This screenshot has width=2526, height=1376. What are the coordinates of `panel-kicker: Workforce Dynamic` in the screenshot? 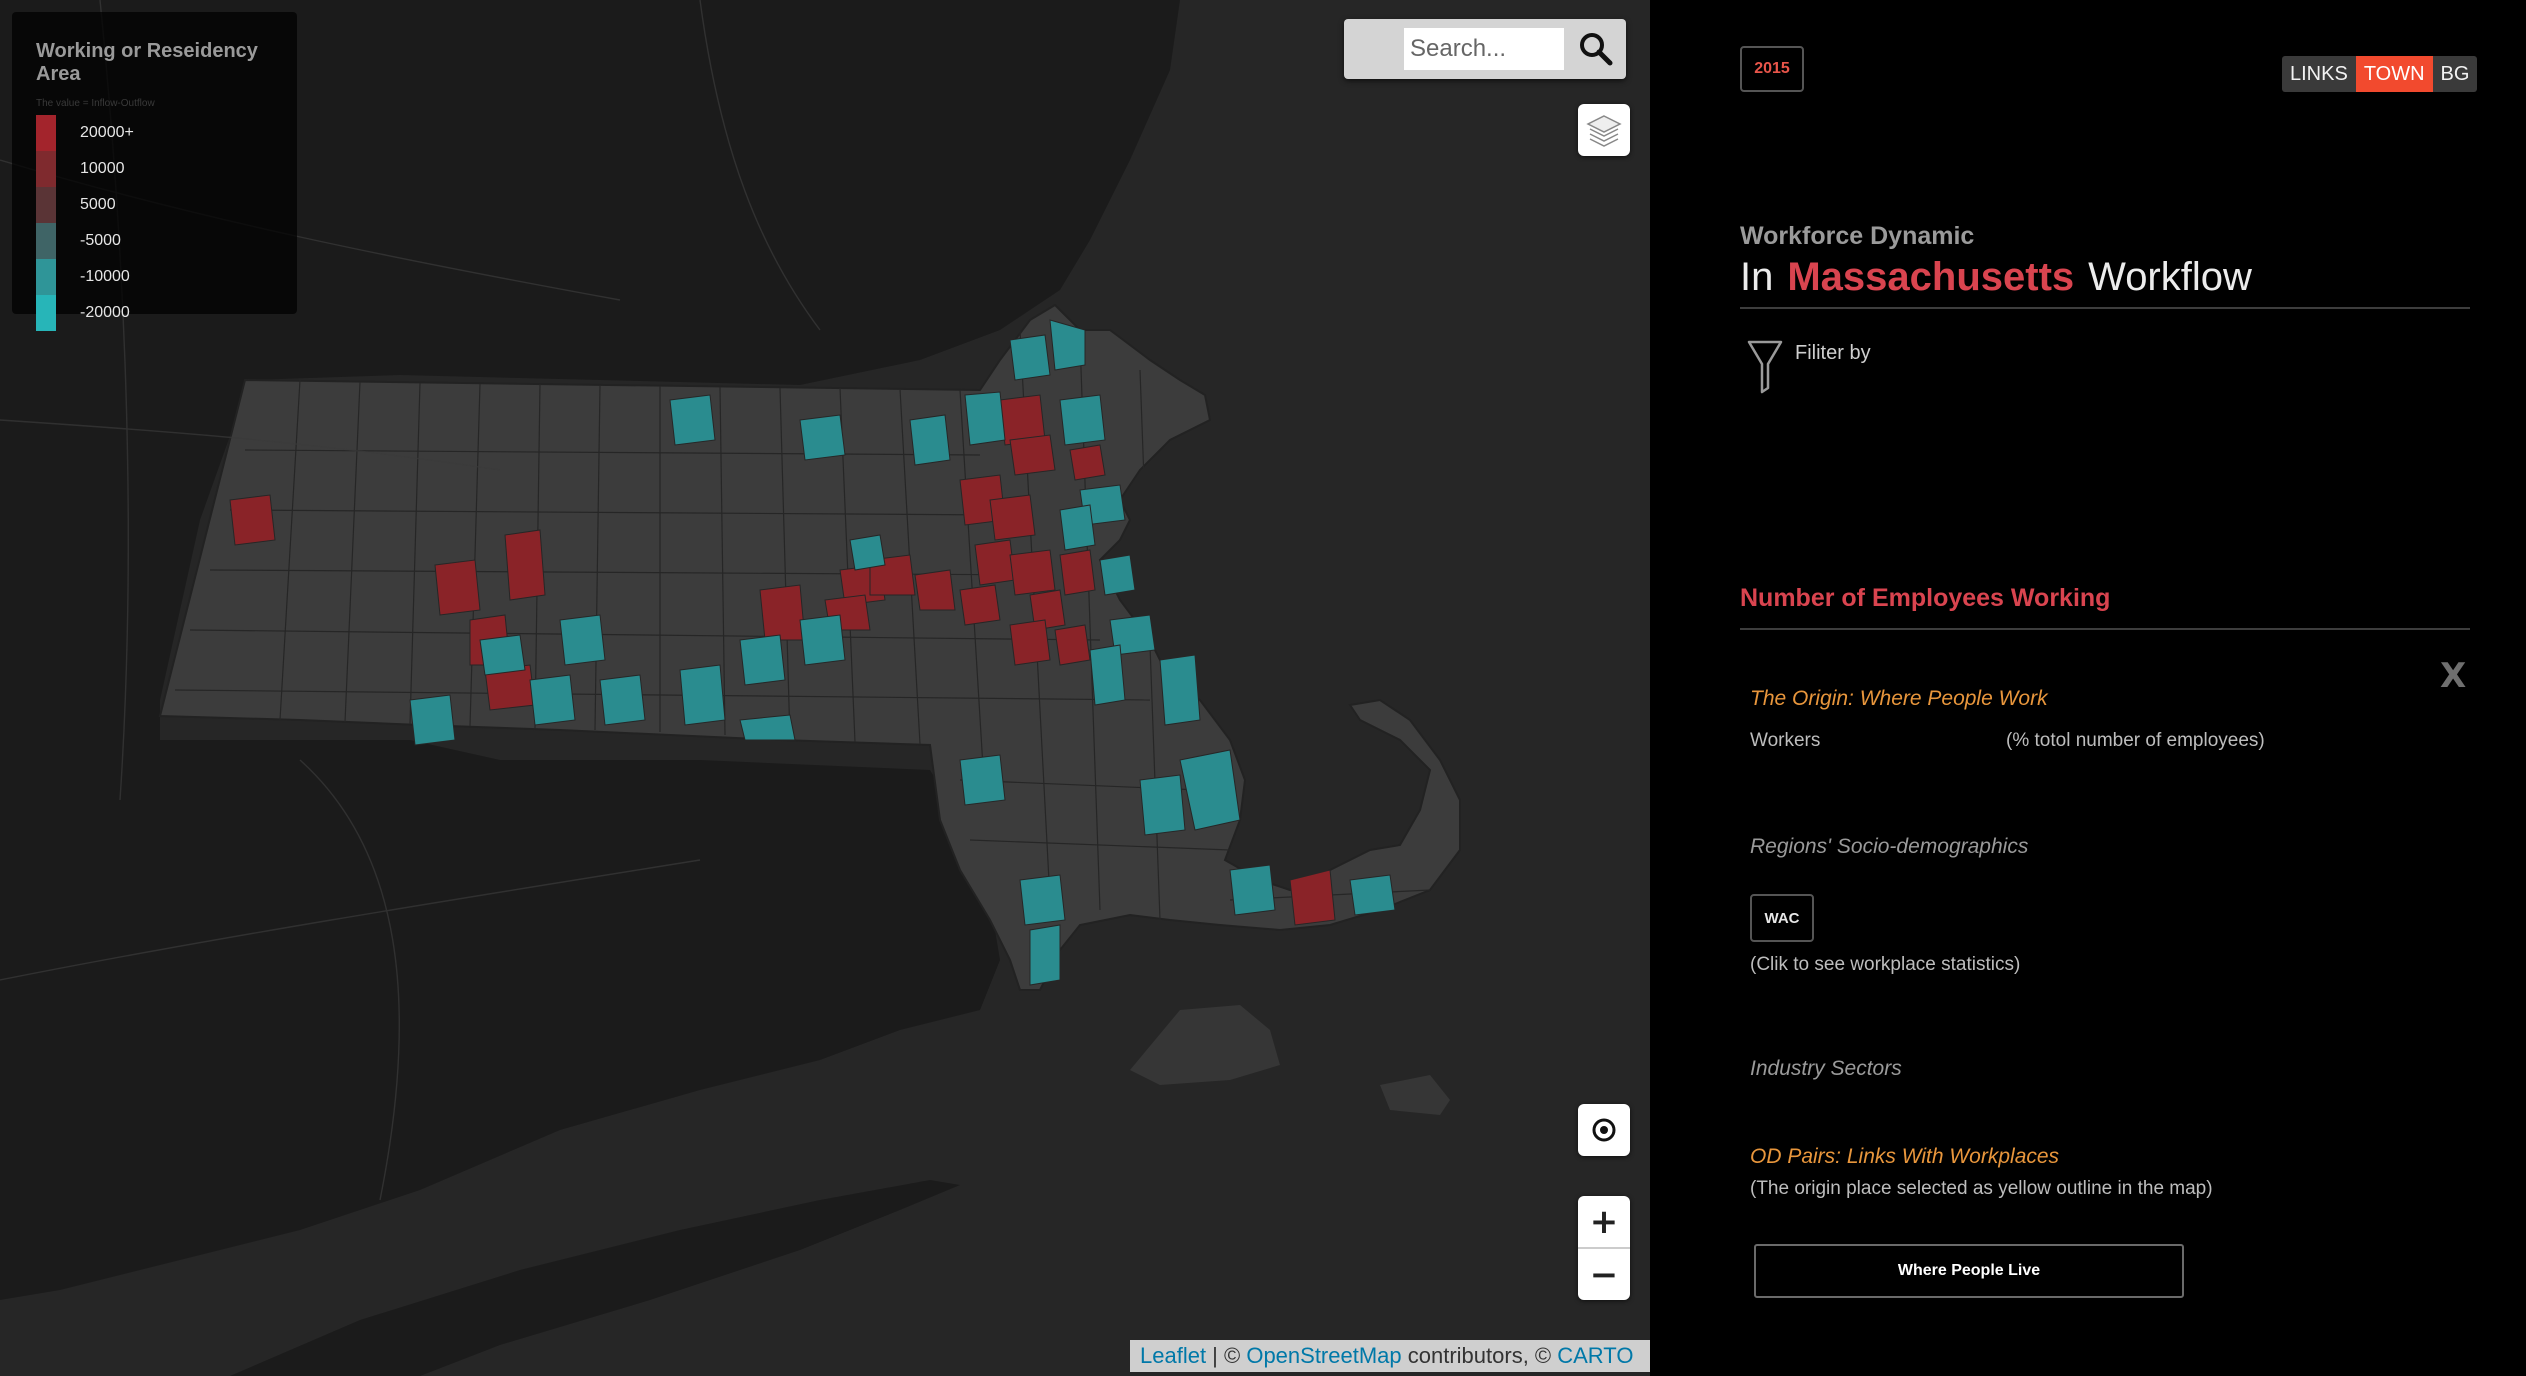 It's located at (1857, 236).